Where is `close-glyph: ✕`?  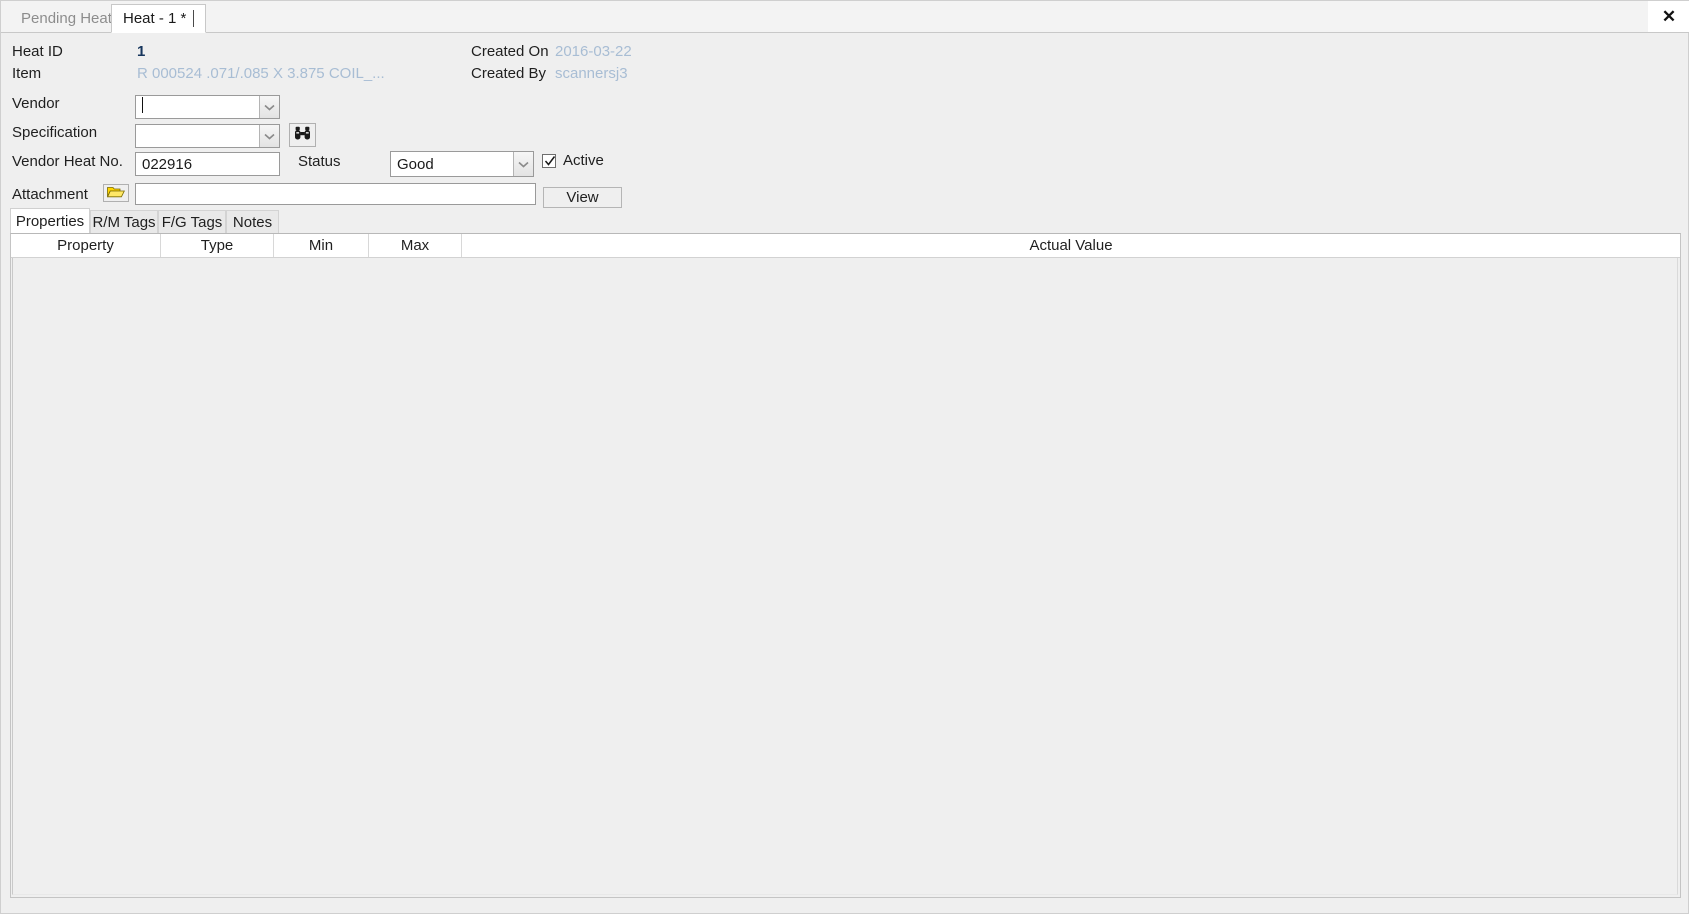 close-glyph: ✕ is located at coordinates (1669, 16).